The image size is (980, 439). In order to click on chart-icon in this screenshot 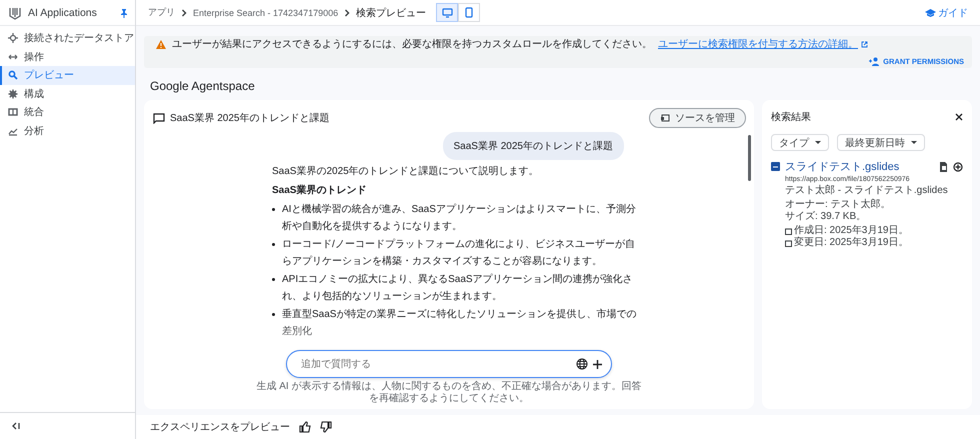, I will do `click(13, 131)`.